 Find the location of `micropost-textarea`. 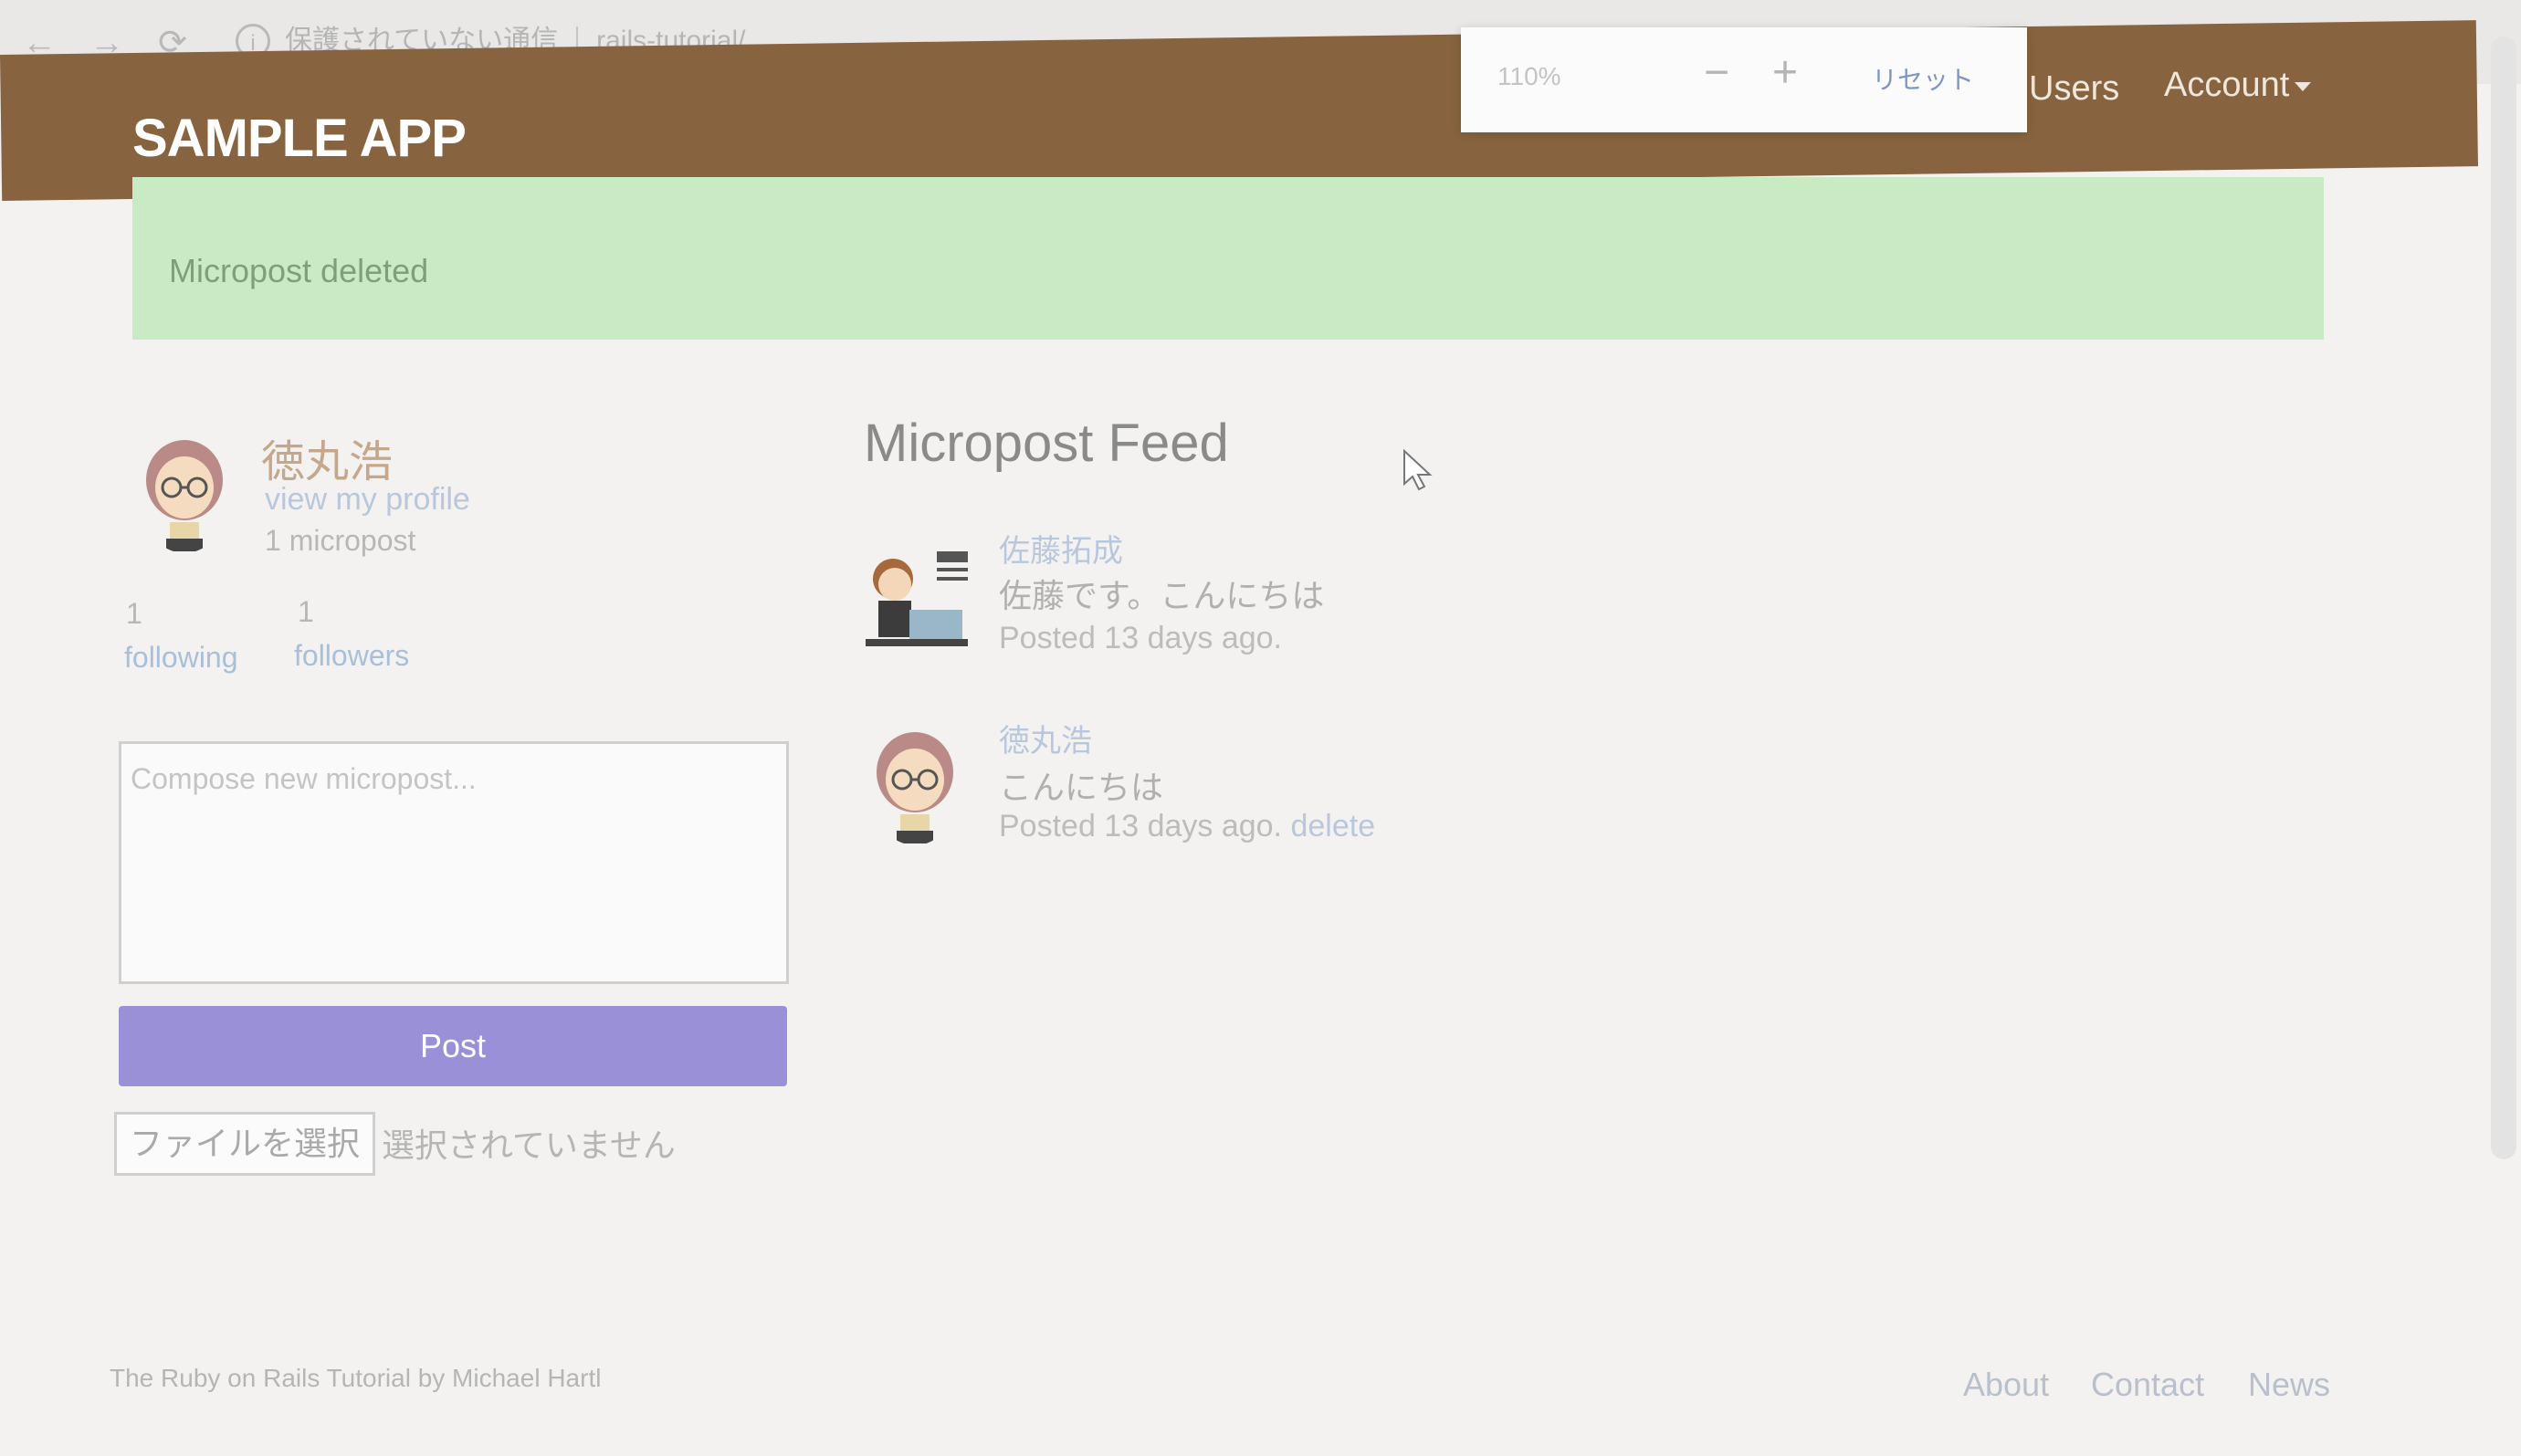

micropost-textarea is located at coordinates (454, 862).